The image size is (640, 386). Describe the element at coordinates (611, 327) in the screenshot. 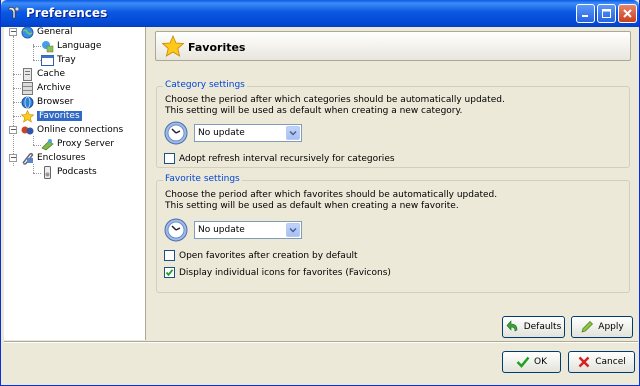

I see `button-label: Apply` at that location.